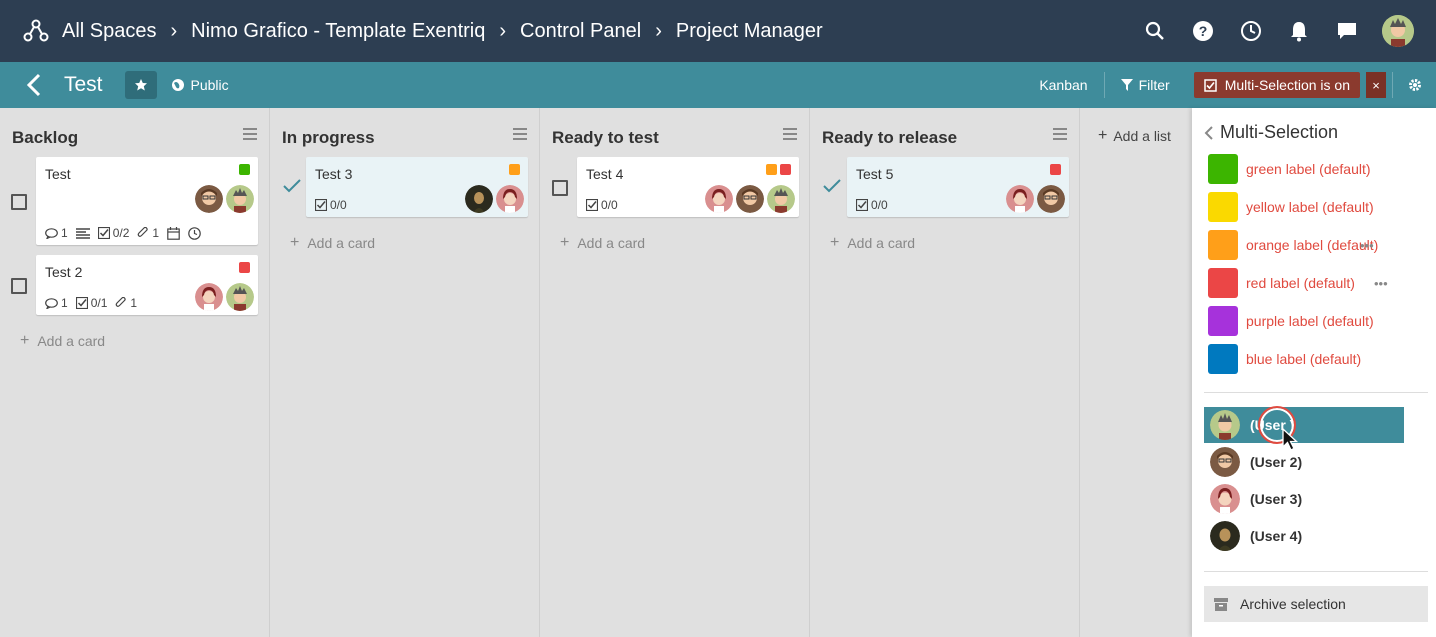 This screenshot has width=1436, height=637. I want to click on member-item-user-1: (User ), so click(1304, 425).